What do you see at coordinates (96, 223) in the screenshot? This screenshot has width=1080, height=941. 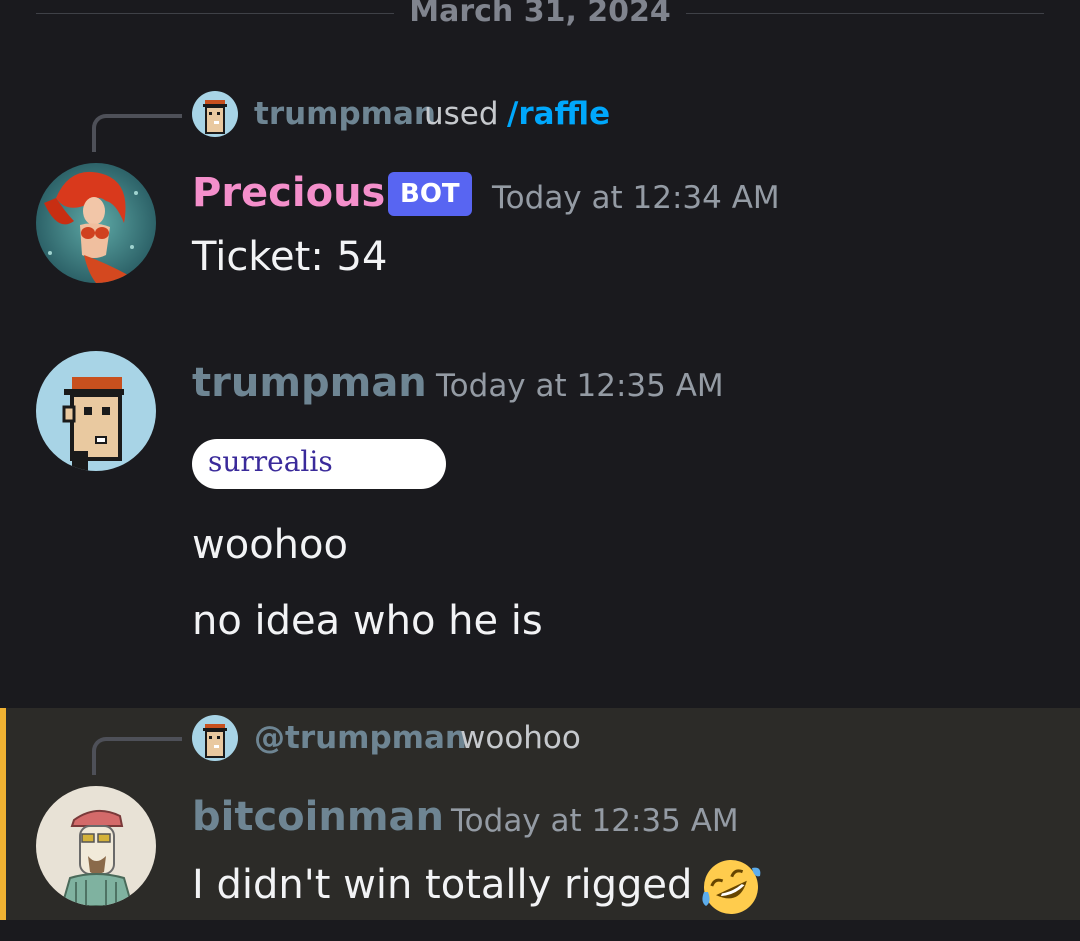 I see `mermaid-avatar-icon` at bounding box center [96, 223].